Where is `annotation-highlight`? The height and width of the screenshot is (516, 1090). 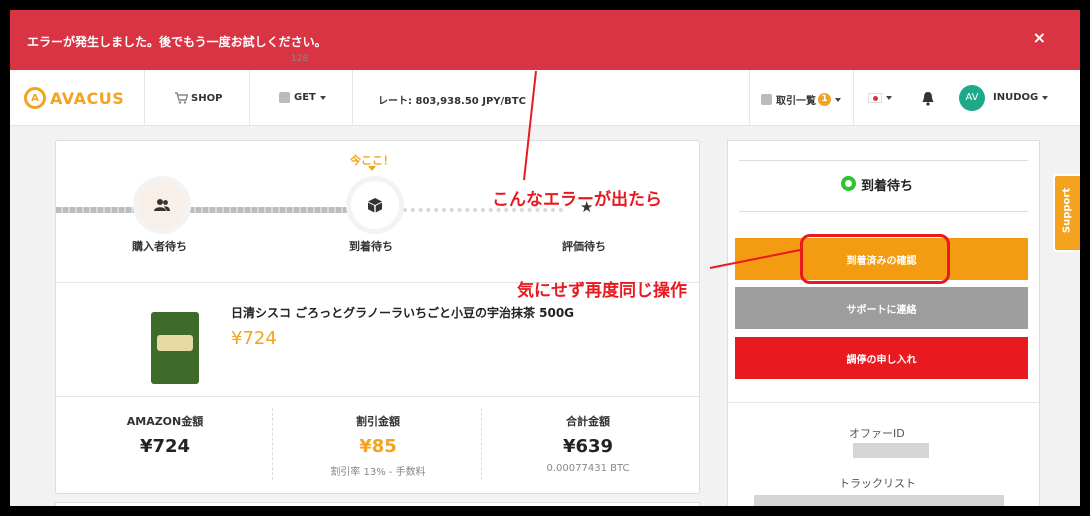
annotation-highlight is located at coordinates (875, 259).